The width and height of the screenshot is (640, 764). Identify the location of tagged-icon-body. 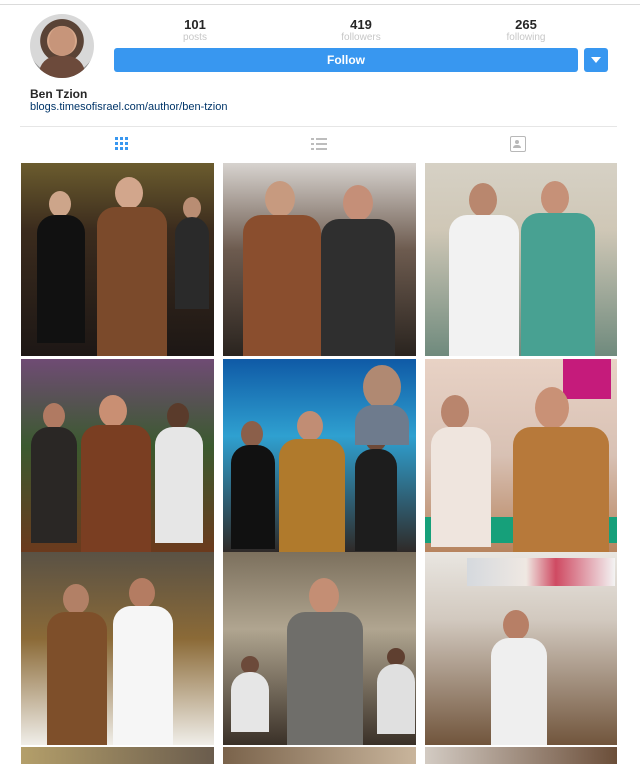
(517, 146).